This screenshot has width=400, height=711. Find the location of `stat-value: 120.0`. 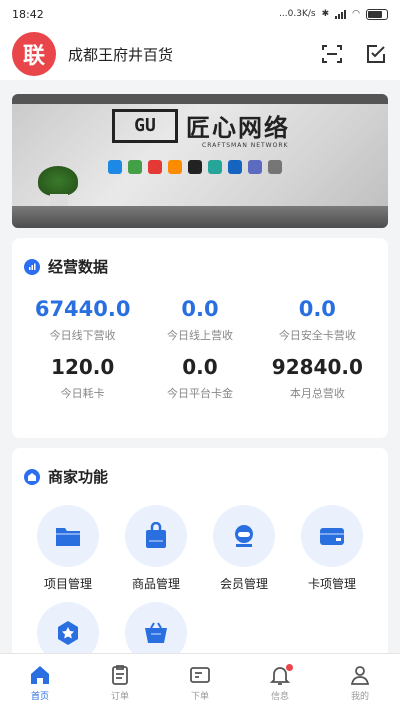

stat-value: 120.0 is located at coordinates (83, 367).